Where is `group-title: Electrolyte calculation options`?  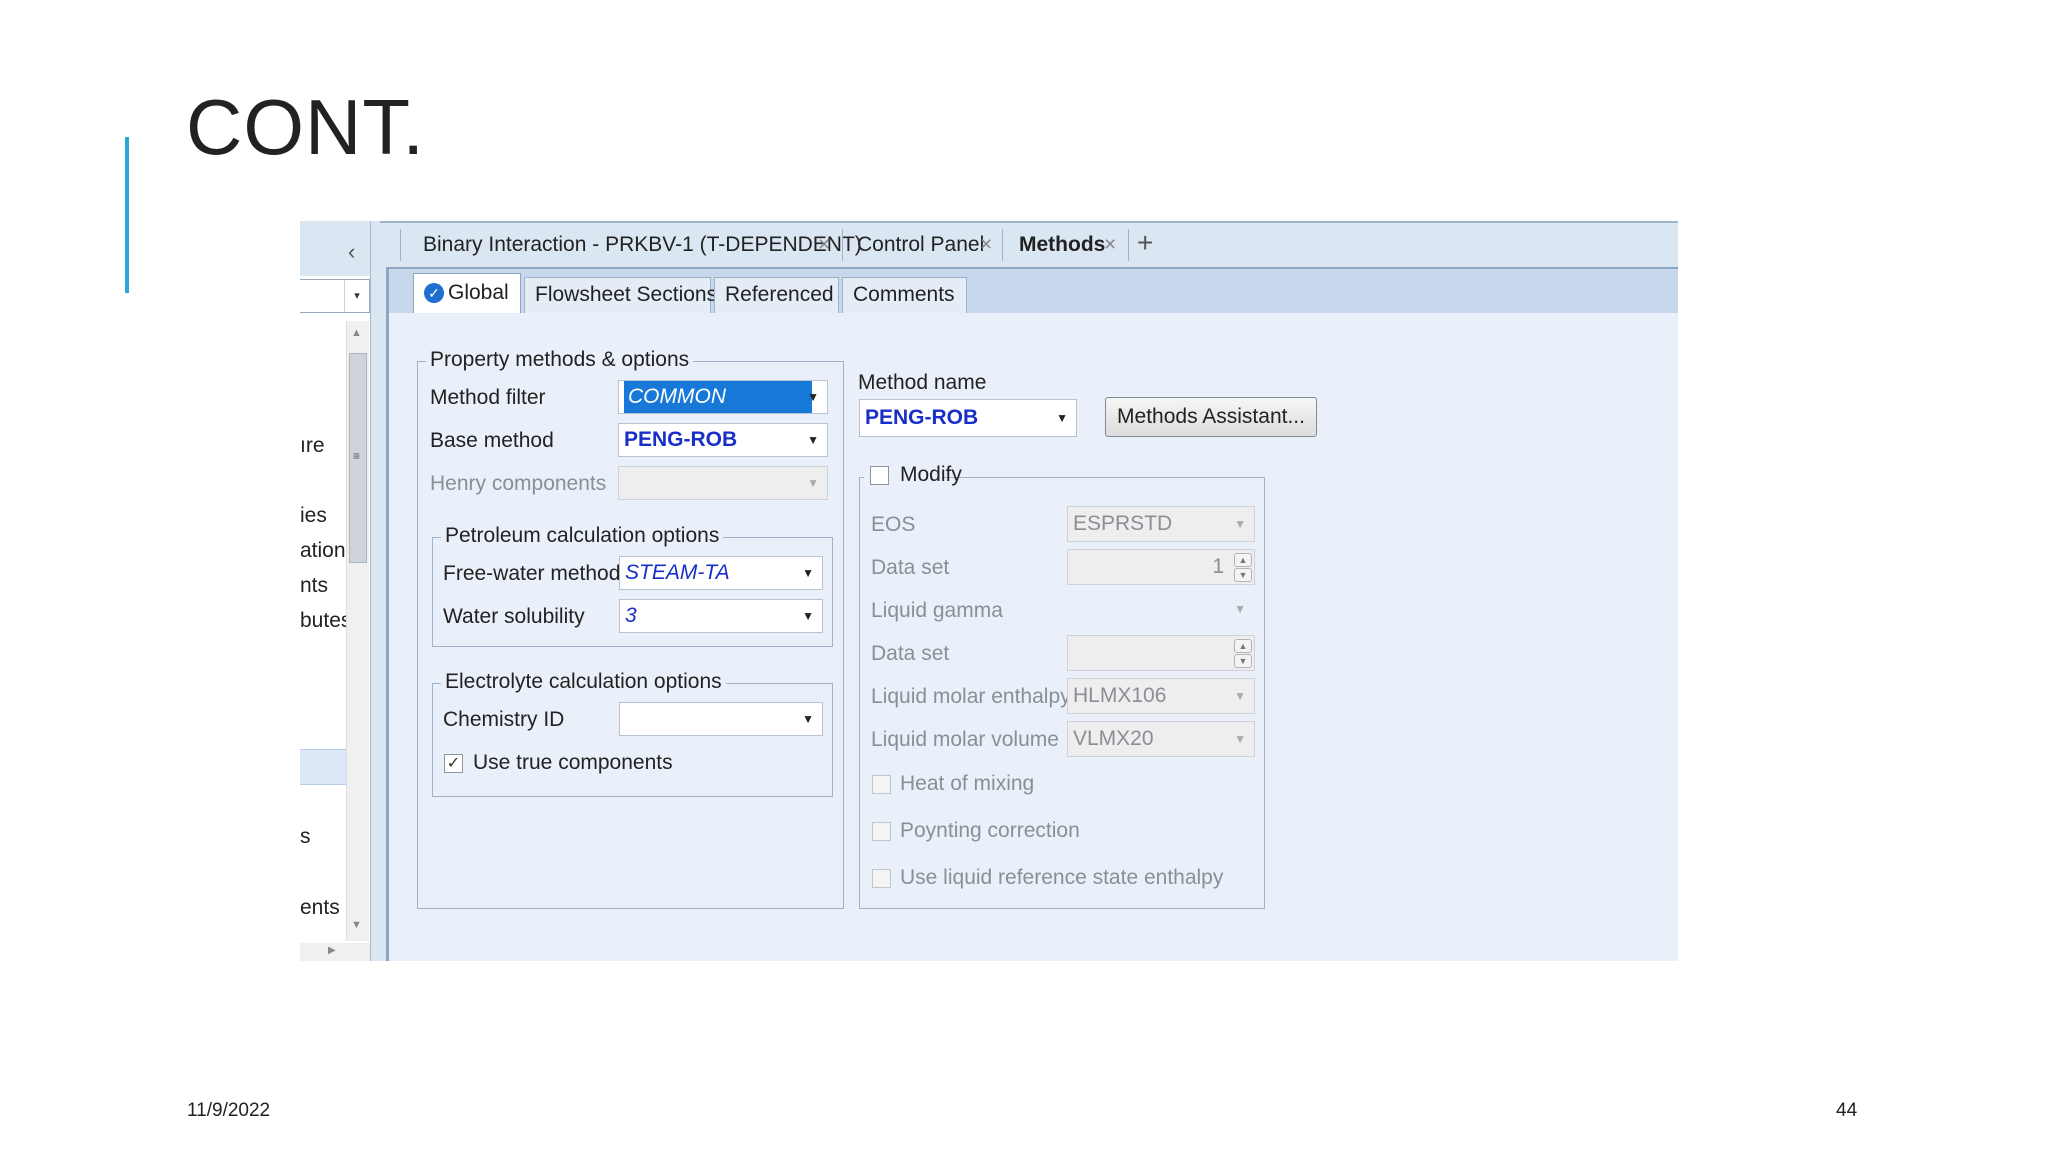 group-title: Electrolyte calculation options is located at coordinates (583, 682).